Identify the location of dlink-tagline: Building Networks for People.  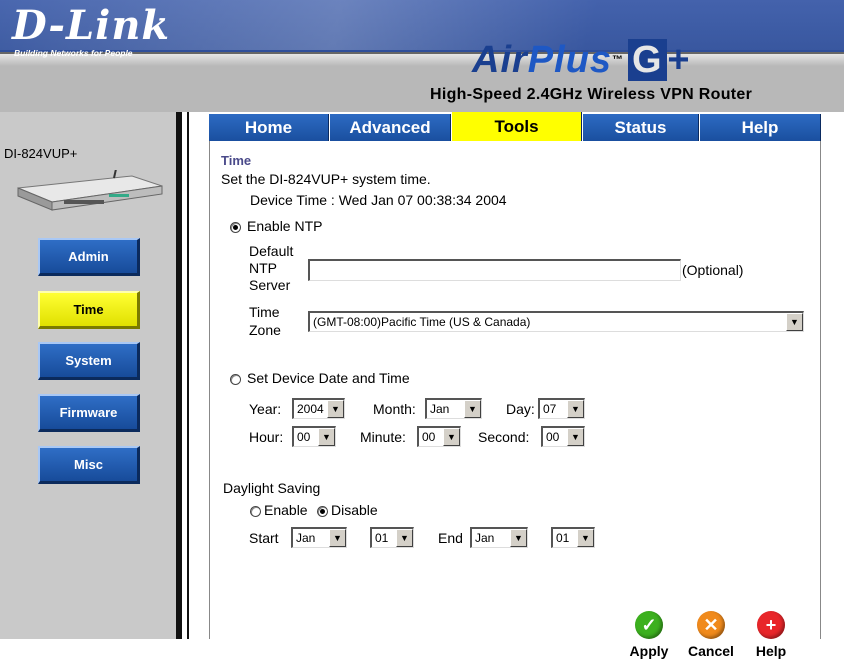
(73, 53).